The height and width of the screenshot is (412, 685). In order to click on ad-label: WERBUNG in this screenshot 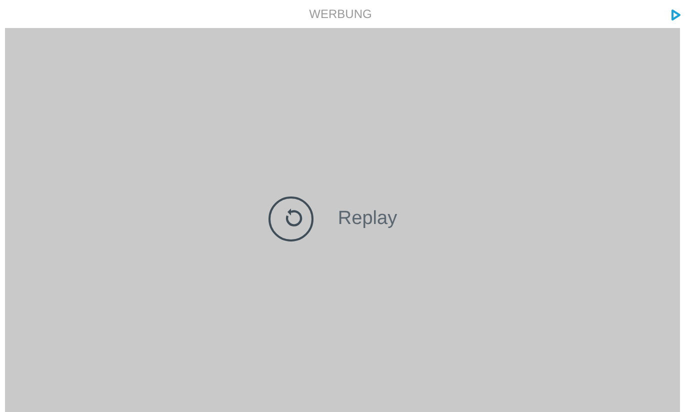, I will do `click(340, 14)`.